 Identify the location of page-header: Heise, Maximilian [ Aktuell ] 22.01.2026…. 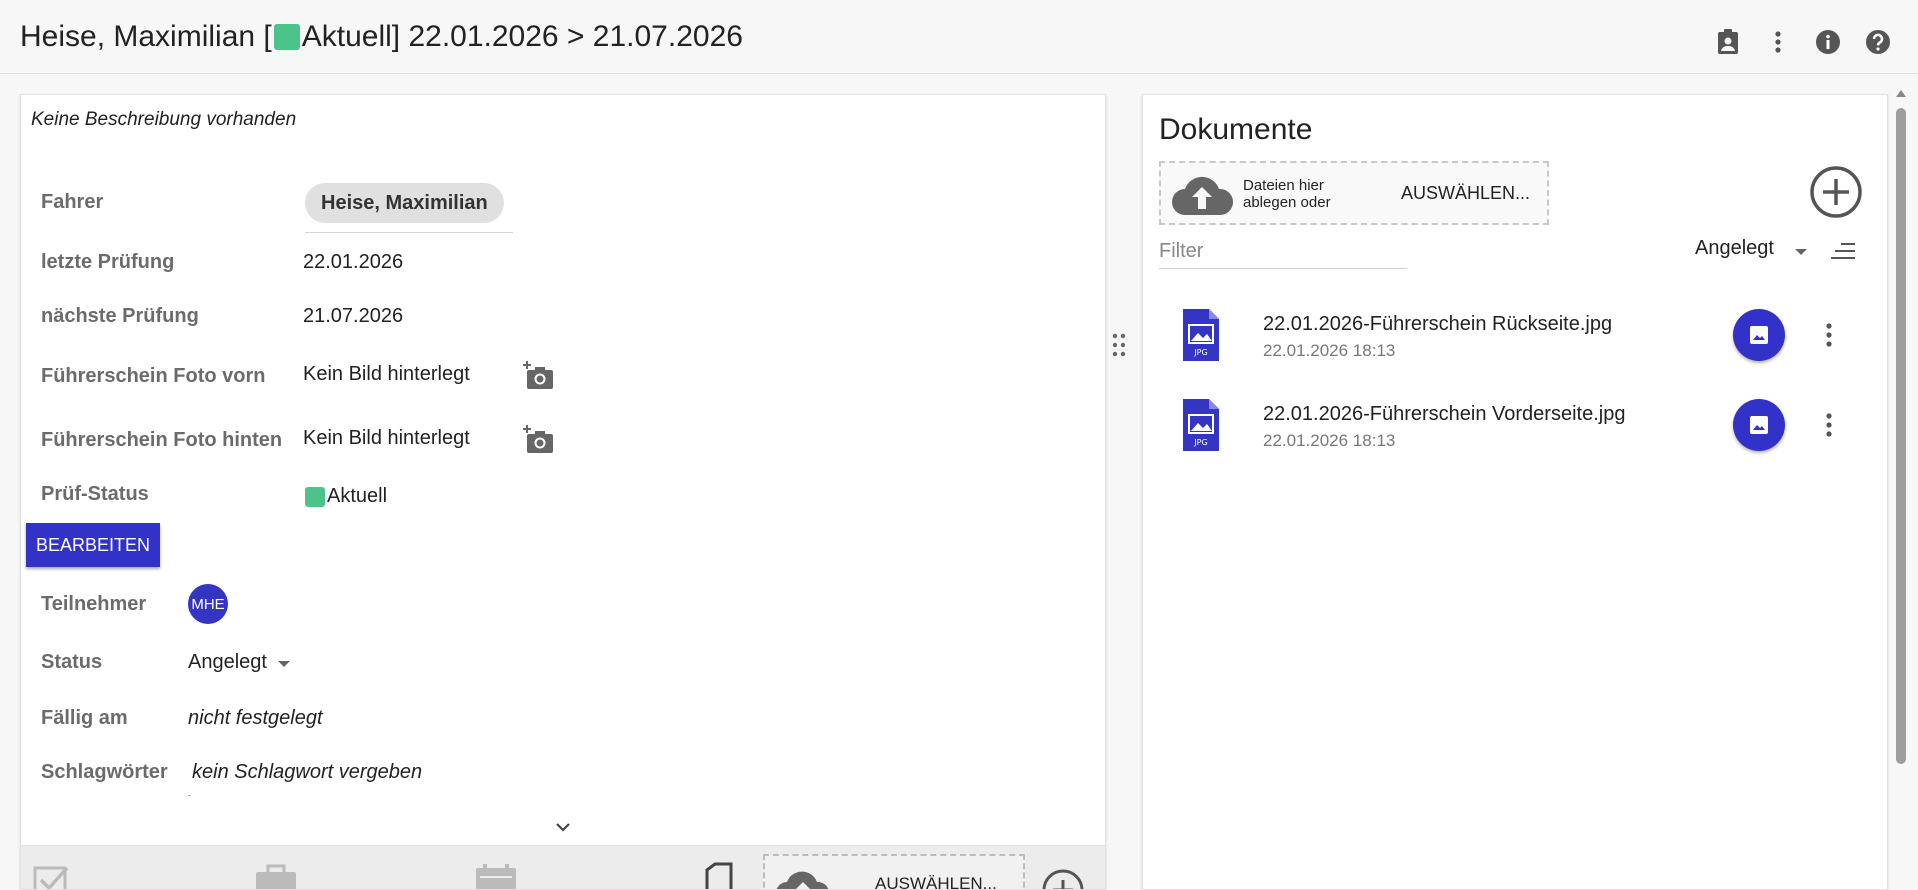
(959, 37).